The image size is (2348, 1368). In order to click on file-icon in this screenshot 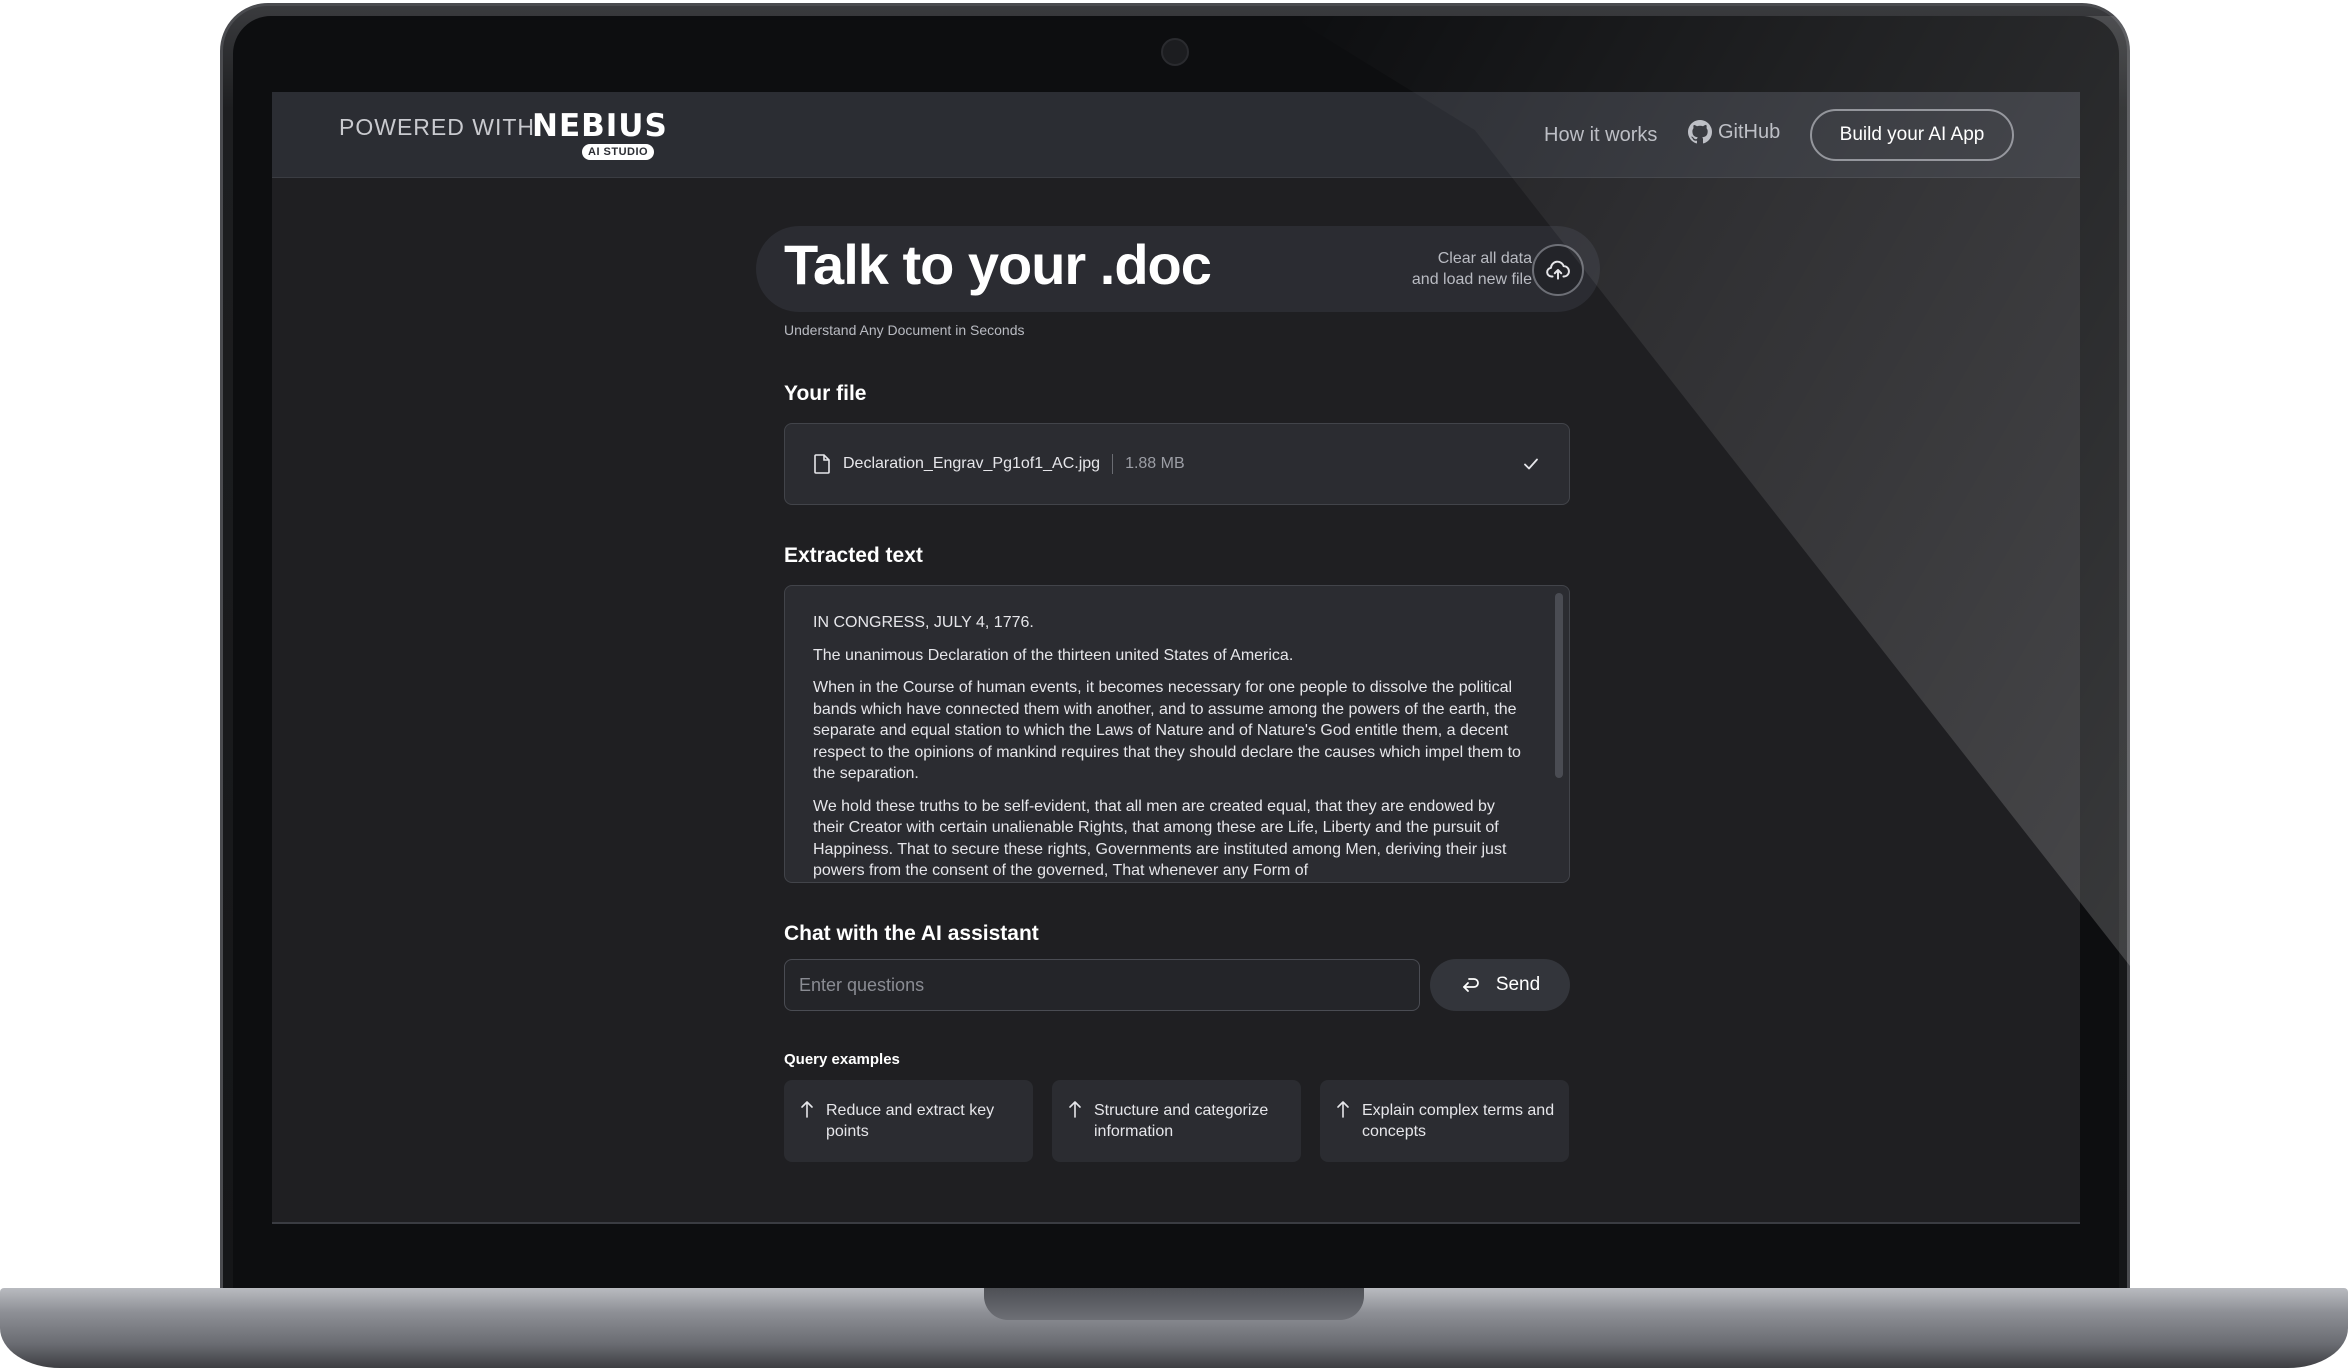, I will do `click(822, 464)`.